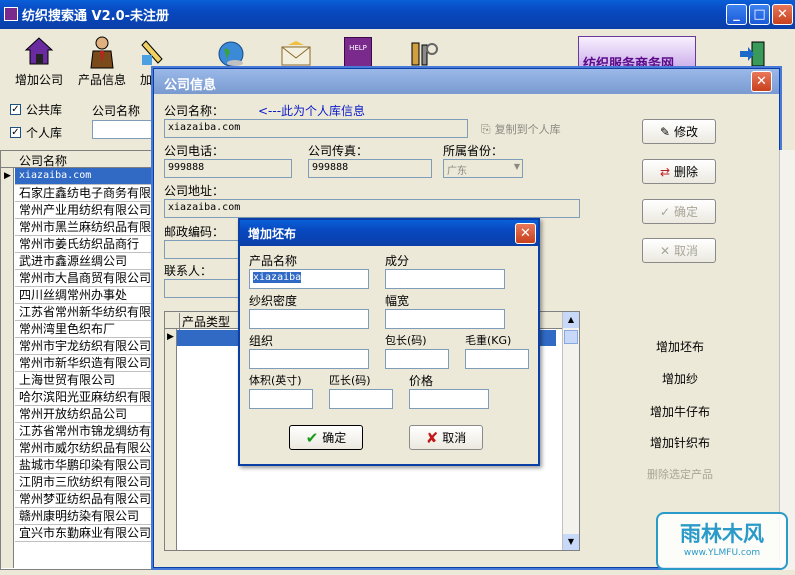 This screenshot has width=795, height=575. I want to click on table-row: 常州市姜氏纺织品商行, so click(86, 244).